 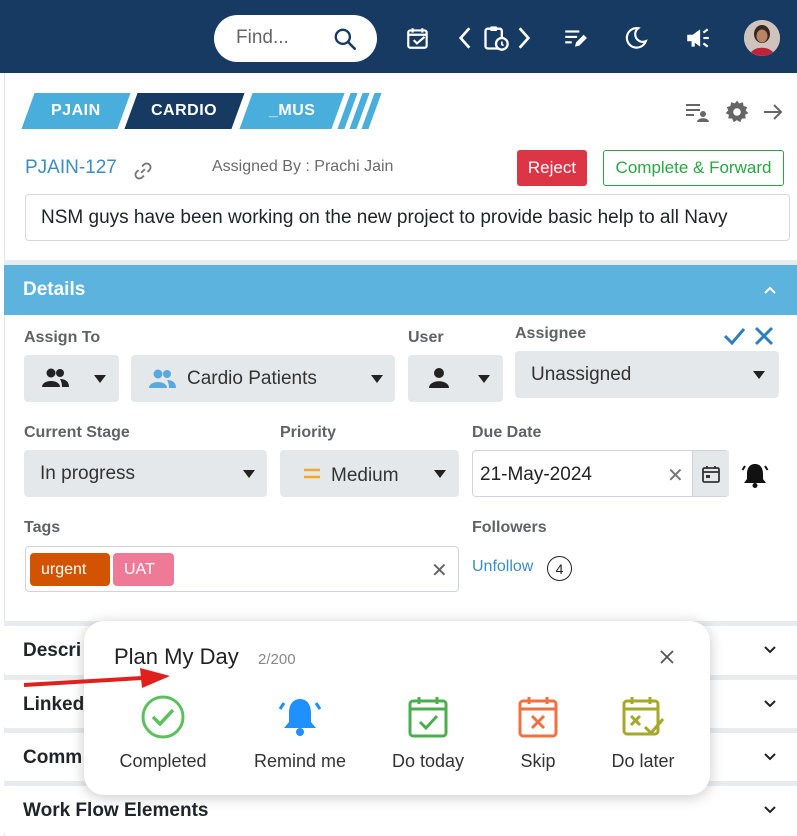 I want to click on task-id-link: PJAIN-127, so click(x=71, y=168).